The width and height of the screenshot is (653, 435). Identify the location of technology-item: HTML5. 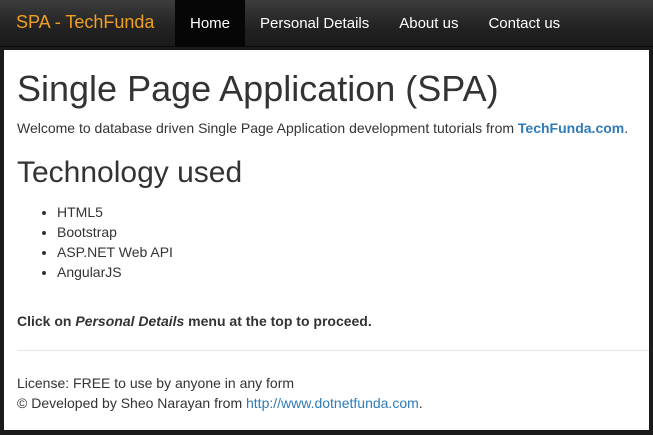
(115, 212).